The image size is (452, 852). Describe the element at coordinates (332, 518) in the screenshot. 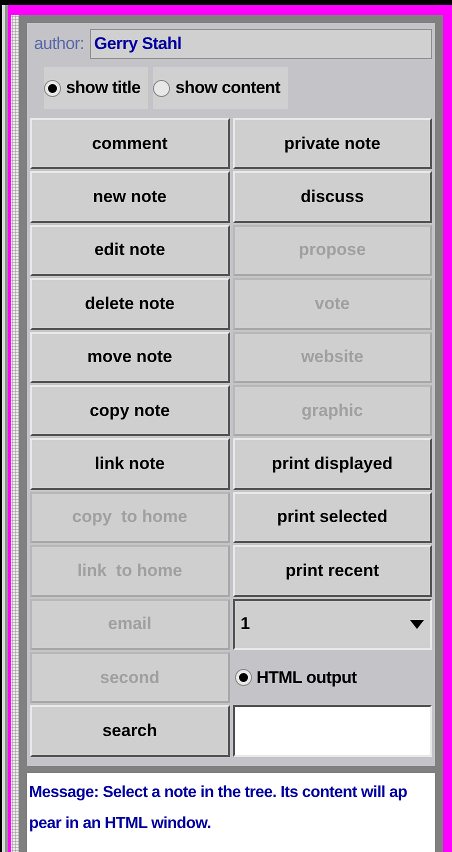

I see `print-selected-button: print selected` at that location.